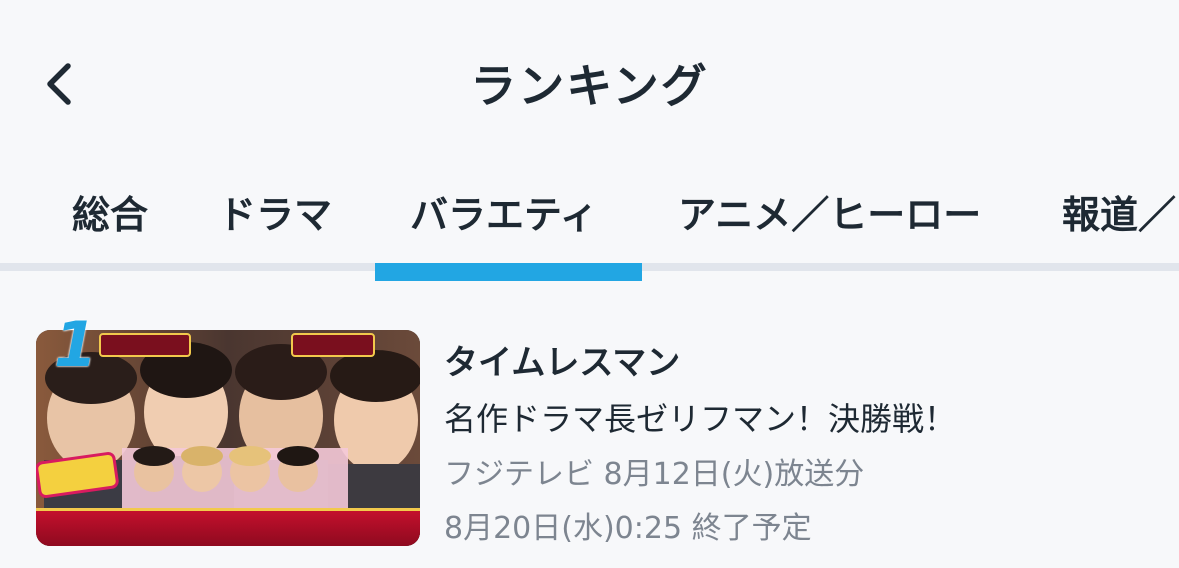  Describe the element at coordinates (508, 272) in the screenshot. I see `tab-selected-indicator` at that location.